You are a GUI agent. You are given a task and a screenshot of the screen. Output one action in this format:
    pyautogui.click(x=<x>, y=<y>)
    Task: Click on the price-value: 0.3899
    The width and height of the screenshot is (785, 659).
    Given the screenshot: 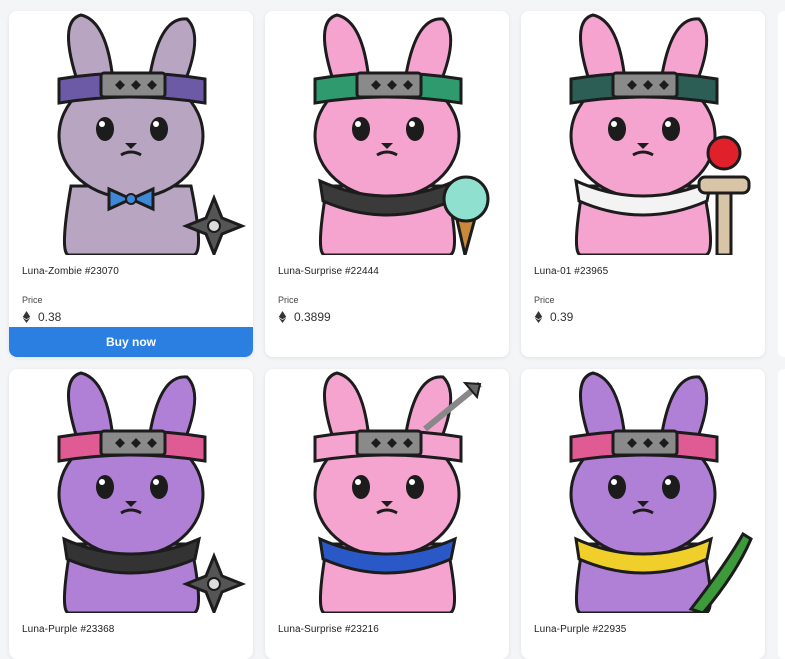 What is the action you would take?
    pyautogui.click(x=312, y=317)
    